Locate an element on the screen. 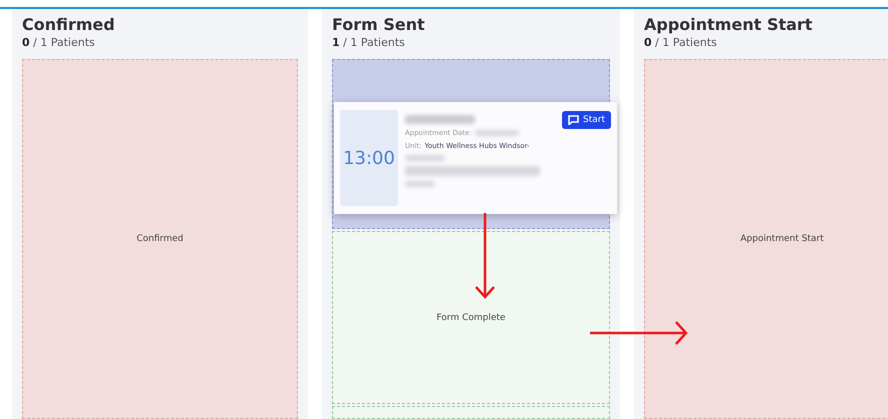  zone-label: Confirmed is located at coordinates (160, 239).